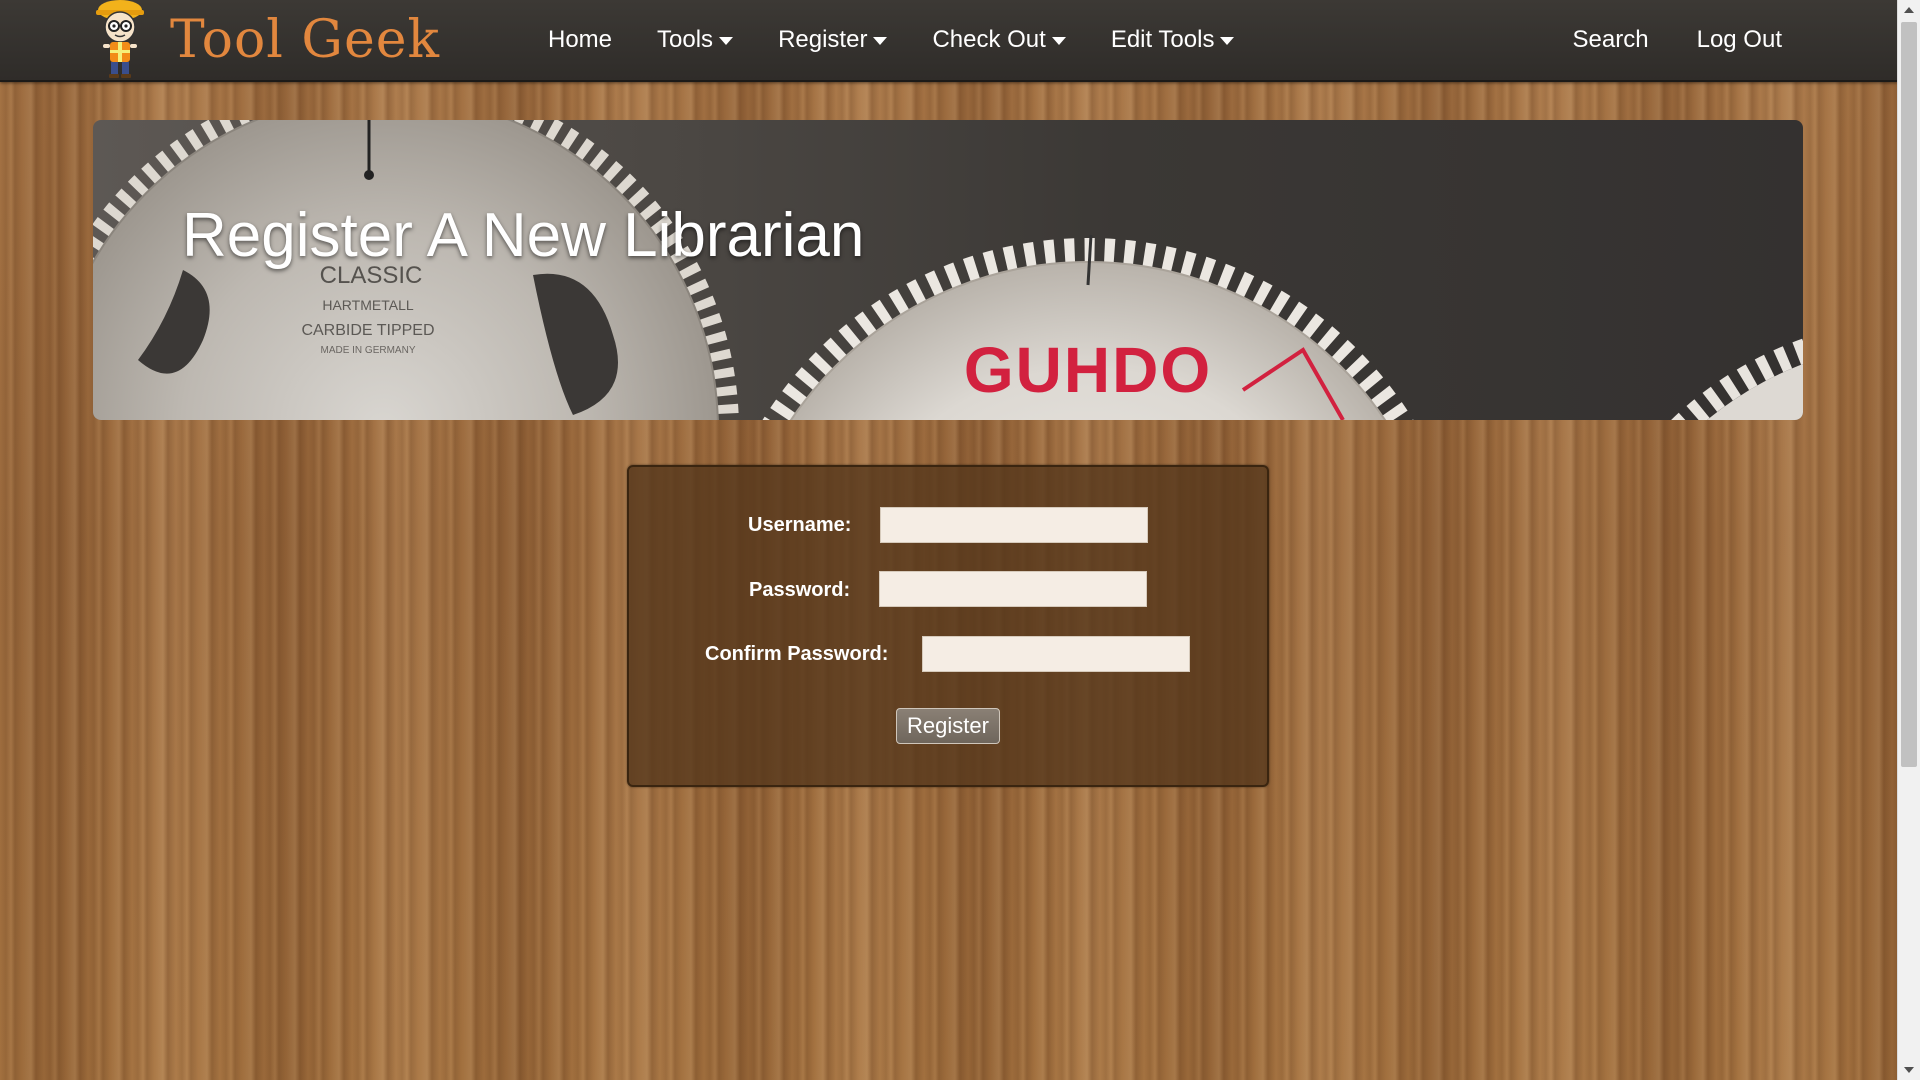  Describe the element at coordinates (367, 350) in the screenshot. I see `blade-text-made-in: MADE IN GERMANY` at that location.